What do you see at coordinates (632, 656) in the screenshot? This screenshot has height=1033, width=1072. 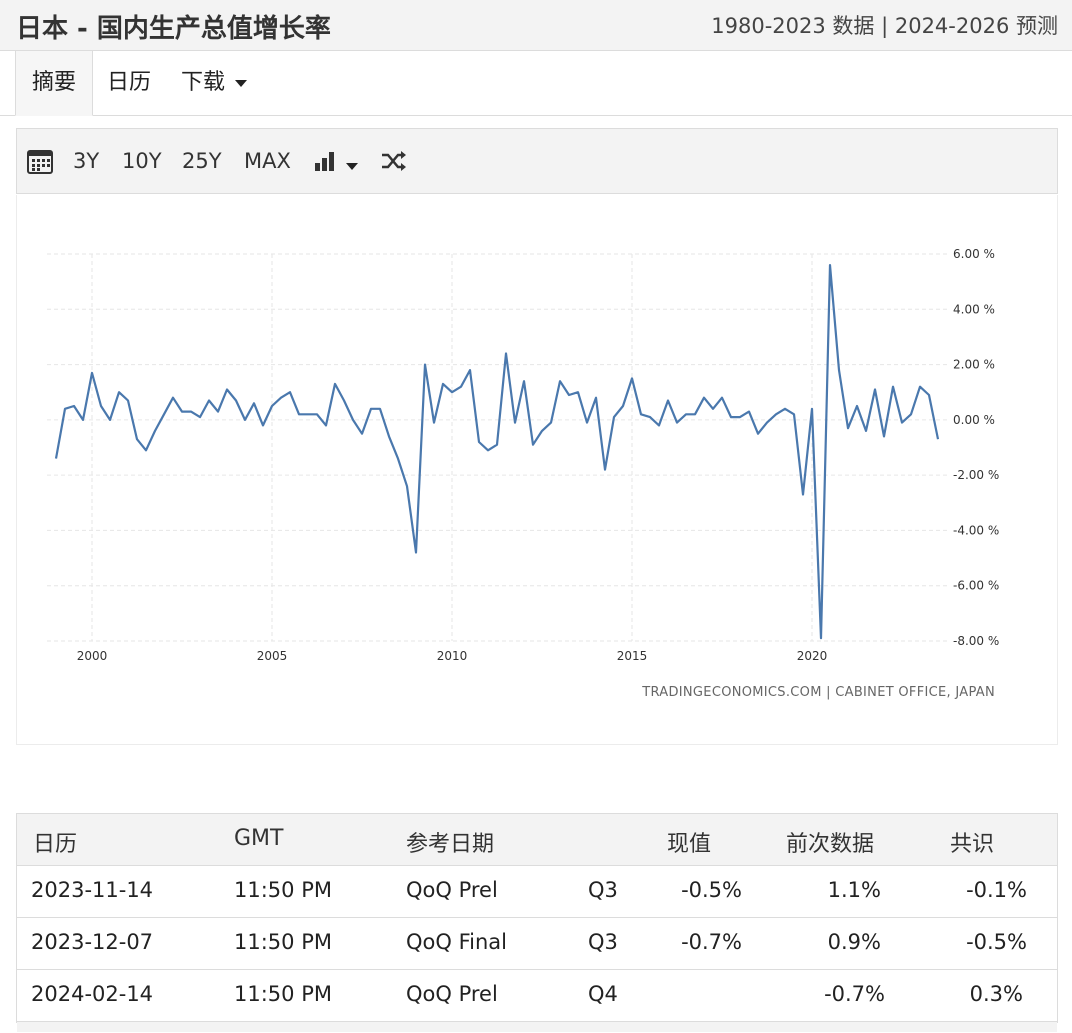 I see `x-tick-label: 2015` at bounding box center [632, 656].